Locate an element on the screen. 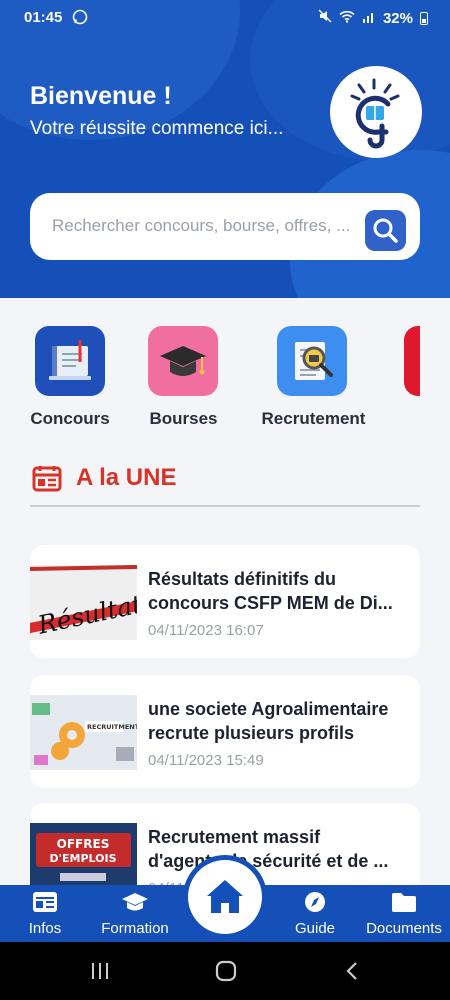 The height and width of the screenshot is (1000, 450). nav-formation: Formation is located at coordinates (135, 914).